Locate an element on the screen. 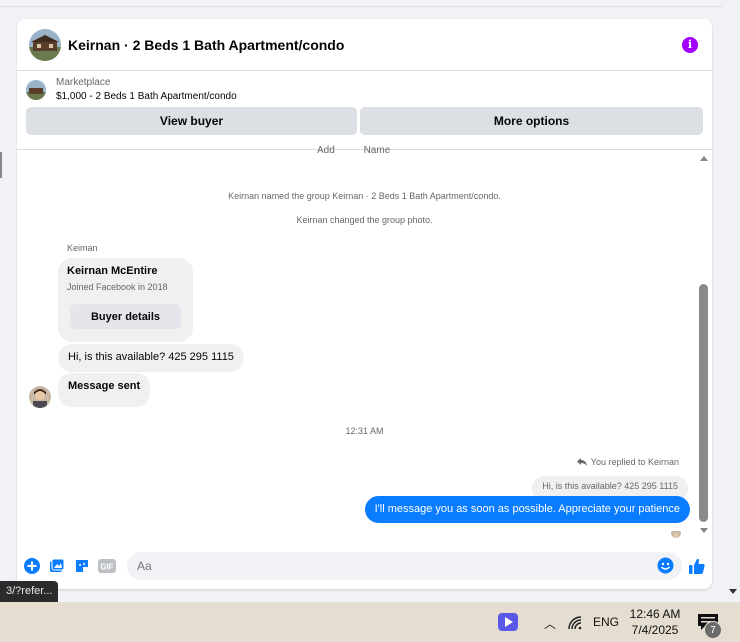 The width and height of the screenshot is (740, 642). language-indicator: ENG is located at coordinates (606, 622).